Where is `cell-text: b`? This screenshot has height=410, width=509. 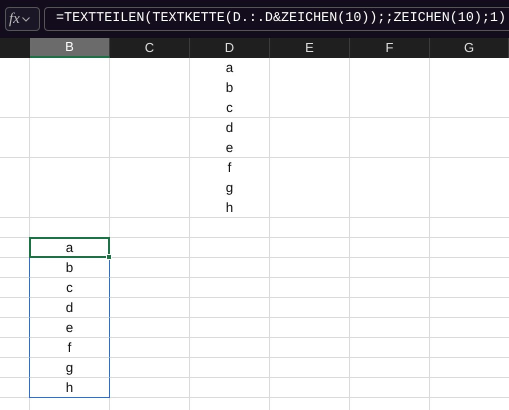 cell-text: b is located at coordinates (69, 268).